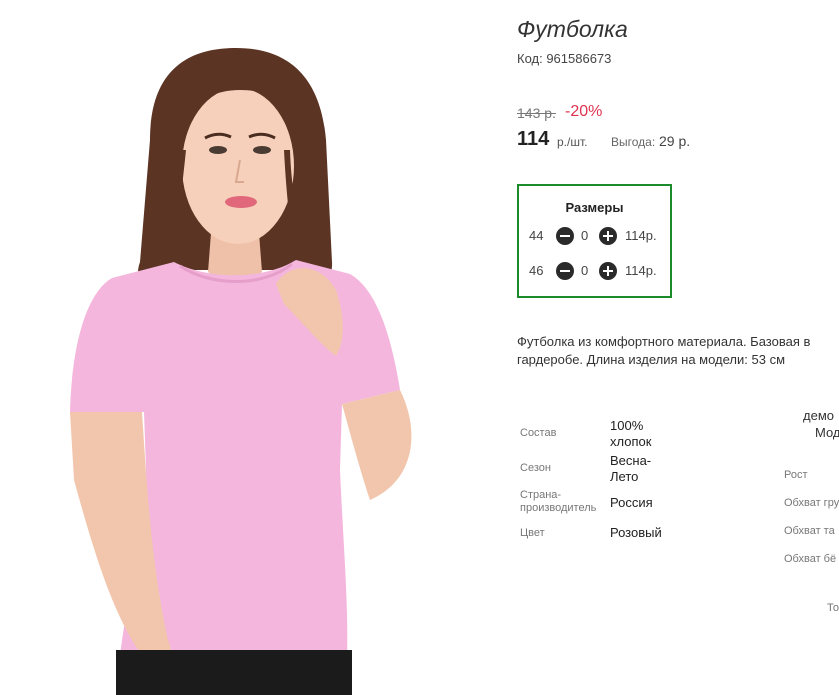 This screenshot has width=839, height=695. What do you see at coordinates (536, 270) in the screenshot?
I see `size-value: 46` at bounding box center [536, 270].